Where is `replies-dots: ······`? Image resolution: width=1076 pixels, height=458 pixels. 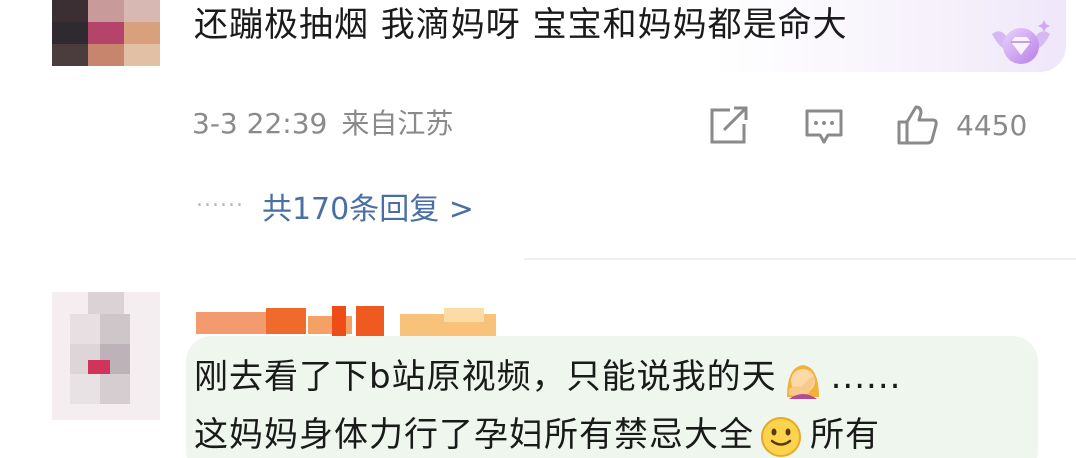
replies-dots: ······ is located at coordinates (220, 206).